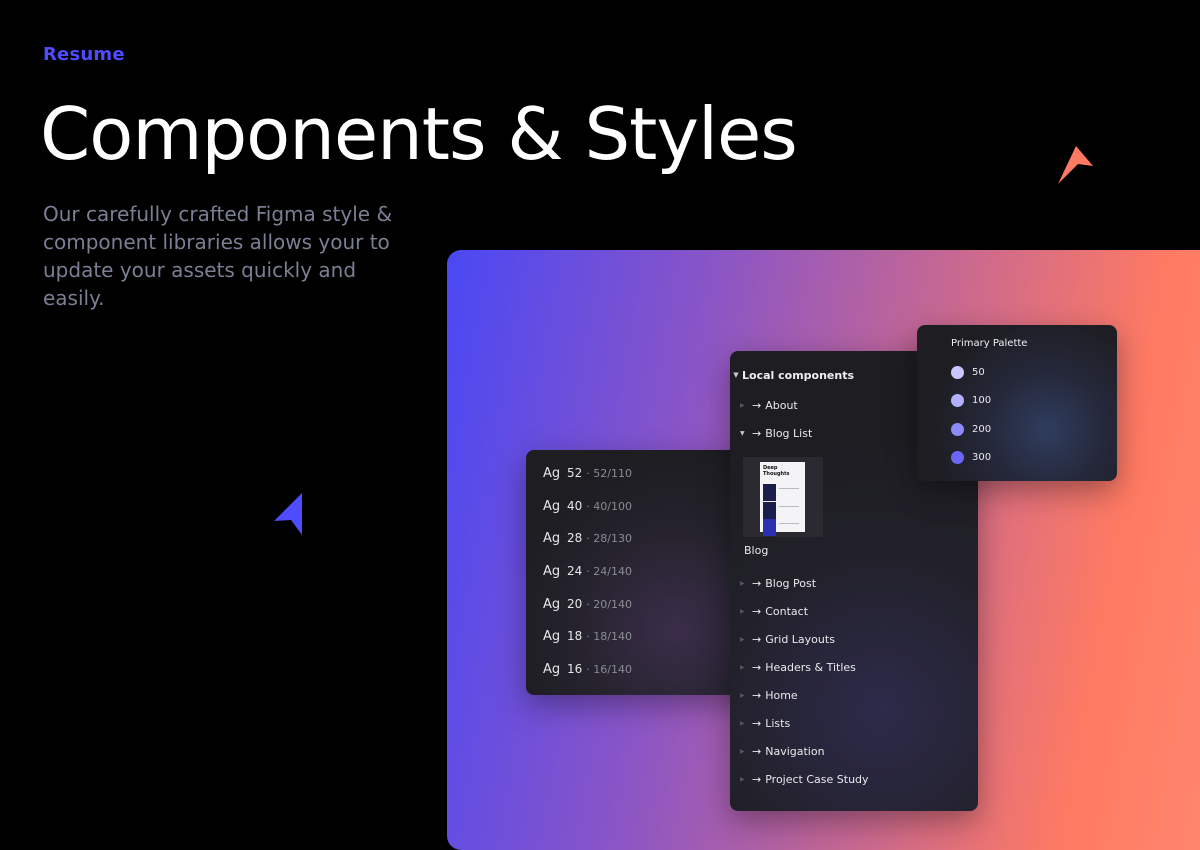 The image size is (1200, 850). I want to click on swatch-label: 100, so click(982, 400).